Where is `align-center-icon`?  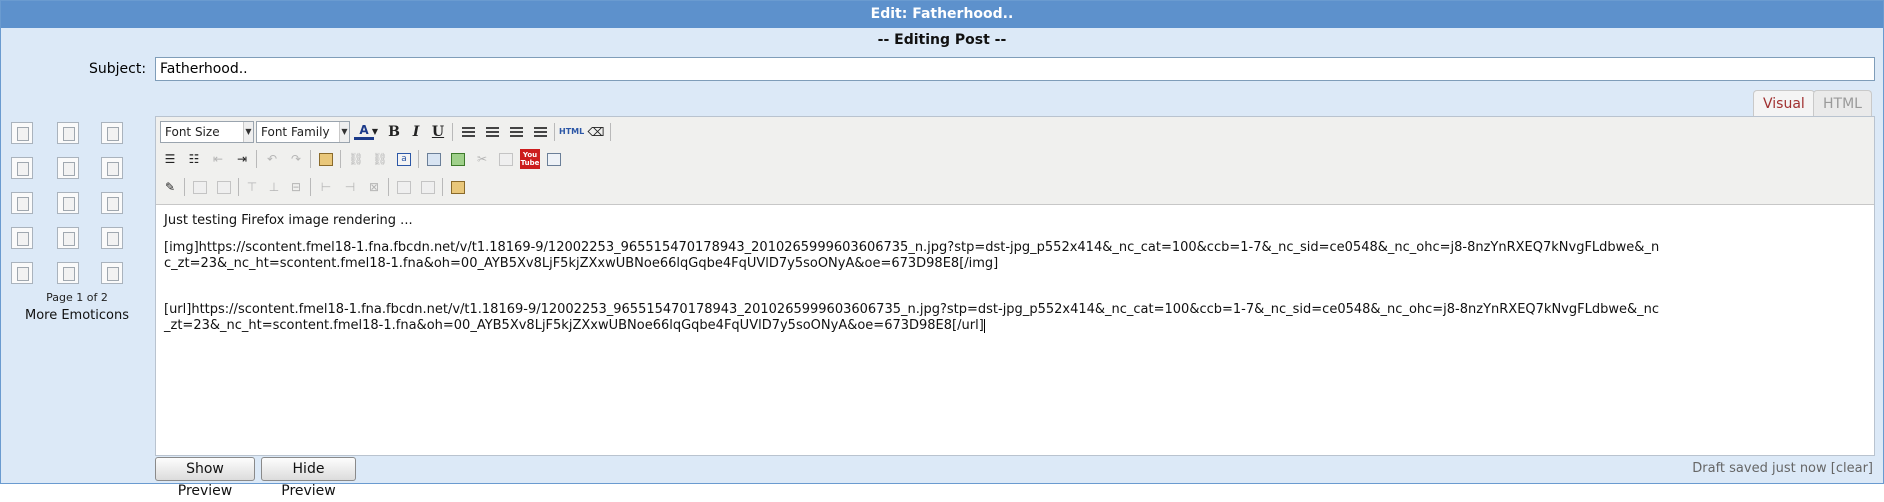 align-center-icon is located at coordinates (492, 132).